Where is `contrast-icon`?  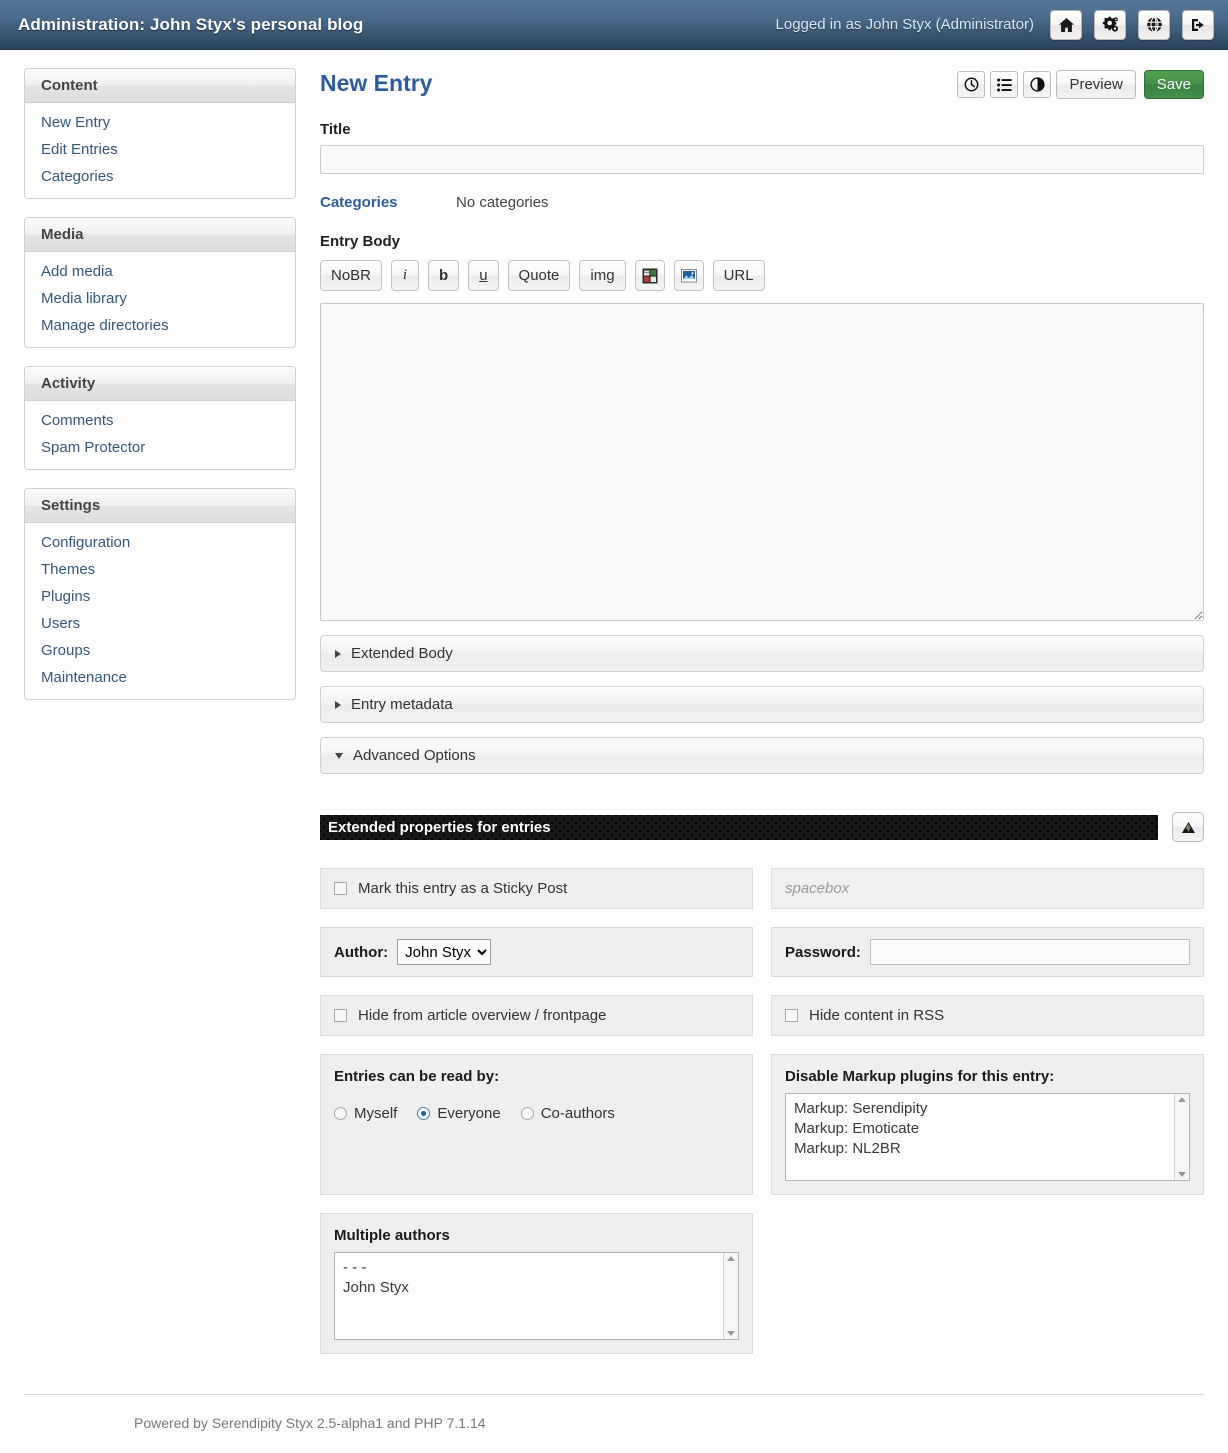
contrast-icon is located at coordinates (1037, 84).